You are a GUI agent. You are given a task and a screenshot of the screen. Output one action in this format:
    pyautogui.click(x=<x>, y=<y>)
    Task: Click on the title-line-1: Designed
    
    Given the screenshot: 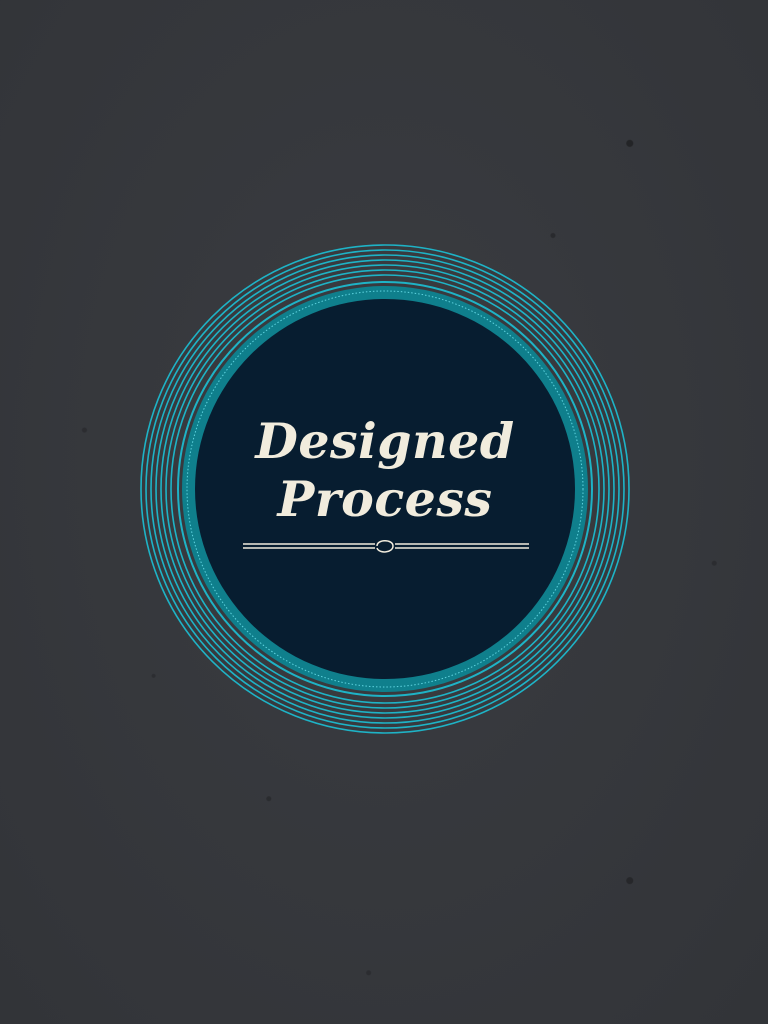 What is the action you would take?
    pyautogui.click(x=385, y=441)
    